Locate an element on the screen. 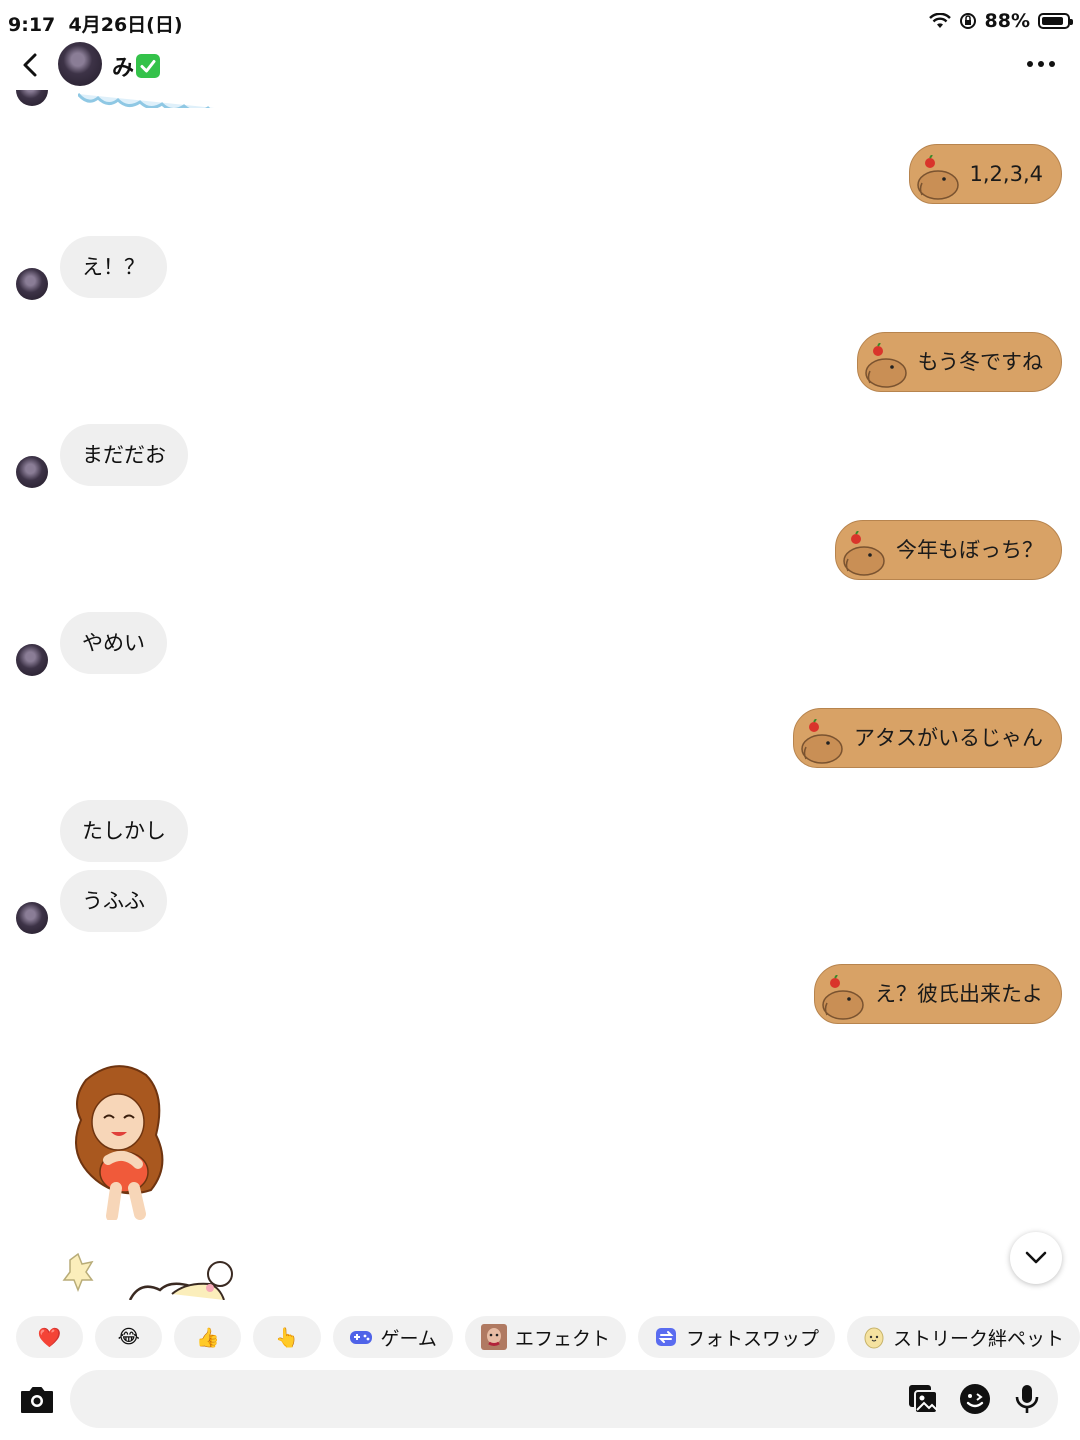 The width and height of the screenshot is (1080, 1440). effect-thumbnail-icon is located at coordinates (493, 1337).